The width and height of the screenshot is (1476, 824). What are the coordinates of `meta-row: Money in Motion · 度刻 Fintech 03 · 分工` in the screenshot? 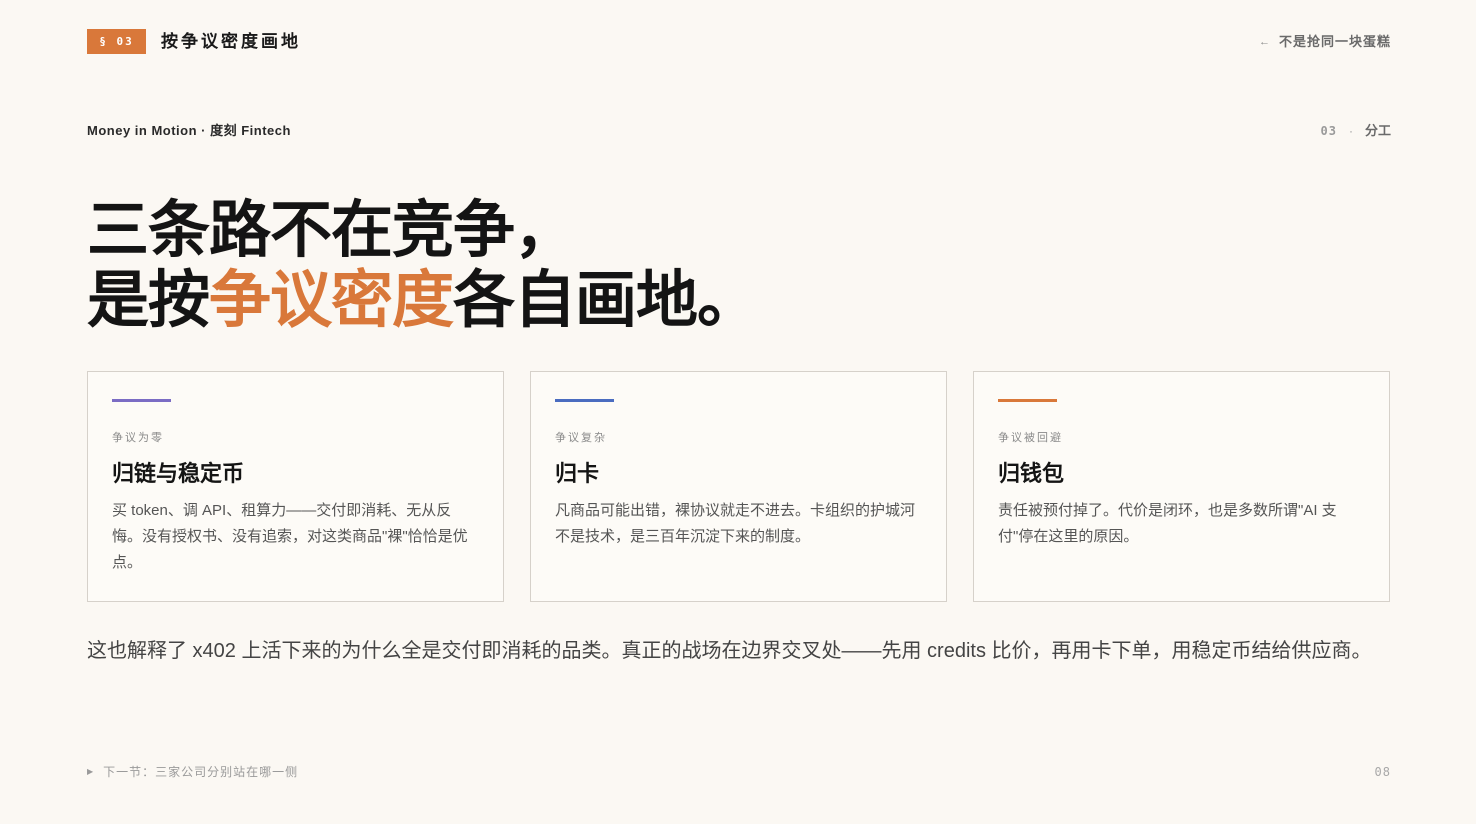 It's located at (739, 131).